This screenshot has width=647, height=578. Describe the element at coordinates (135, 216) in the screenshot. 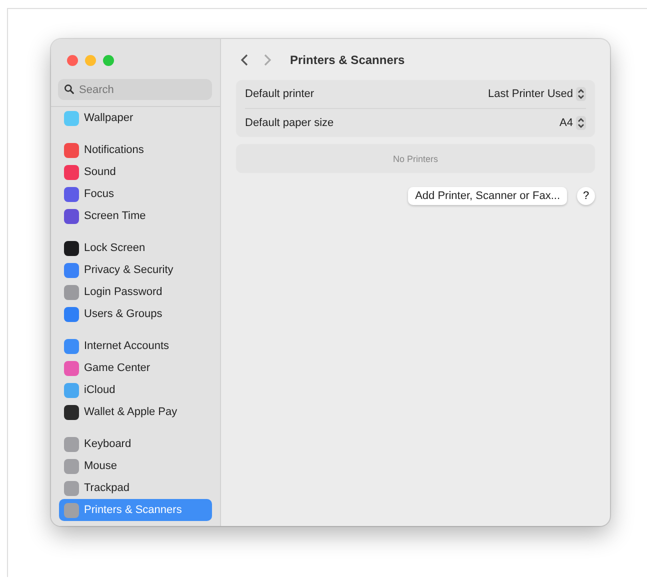

I see `sidebar-item: Screen Time` at that location.